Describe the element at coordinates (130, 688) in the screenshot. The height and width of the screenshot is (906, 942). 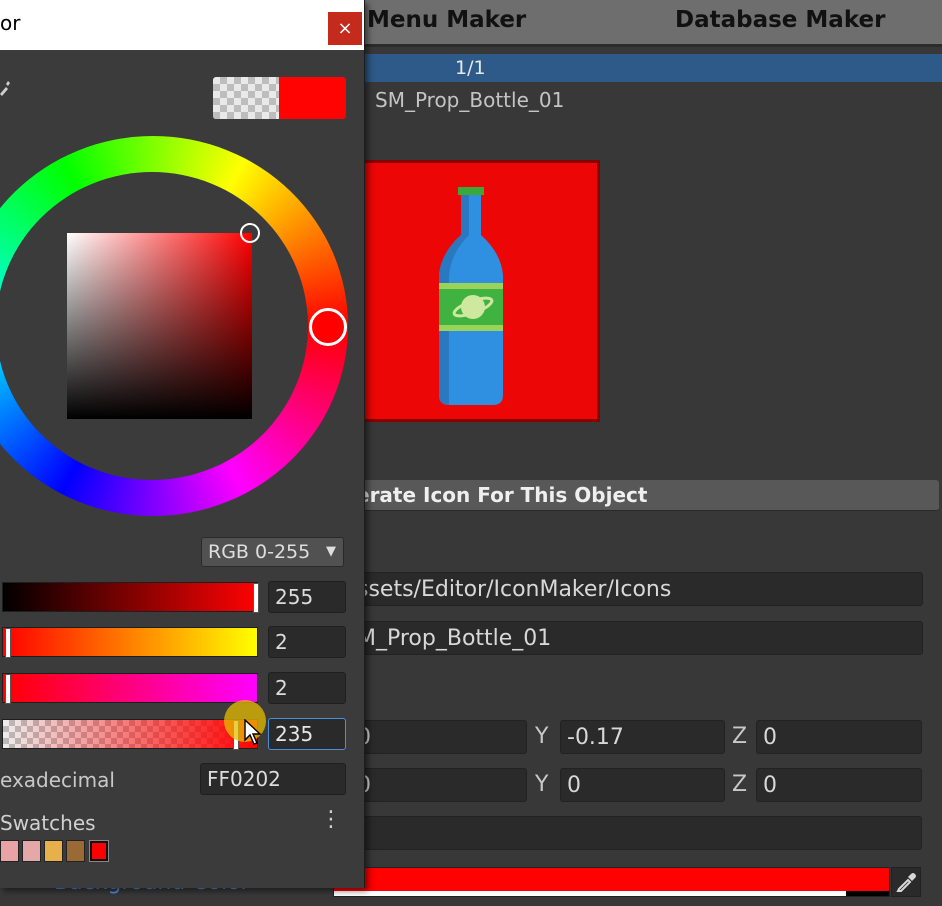
I see `blue-slider` at that location.